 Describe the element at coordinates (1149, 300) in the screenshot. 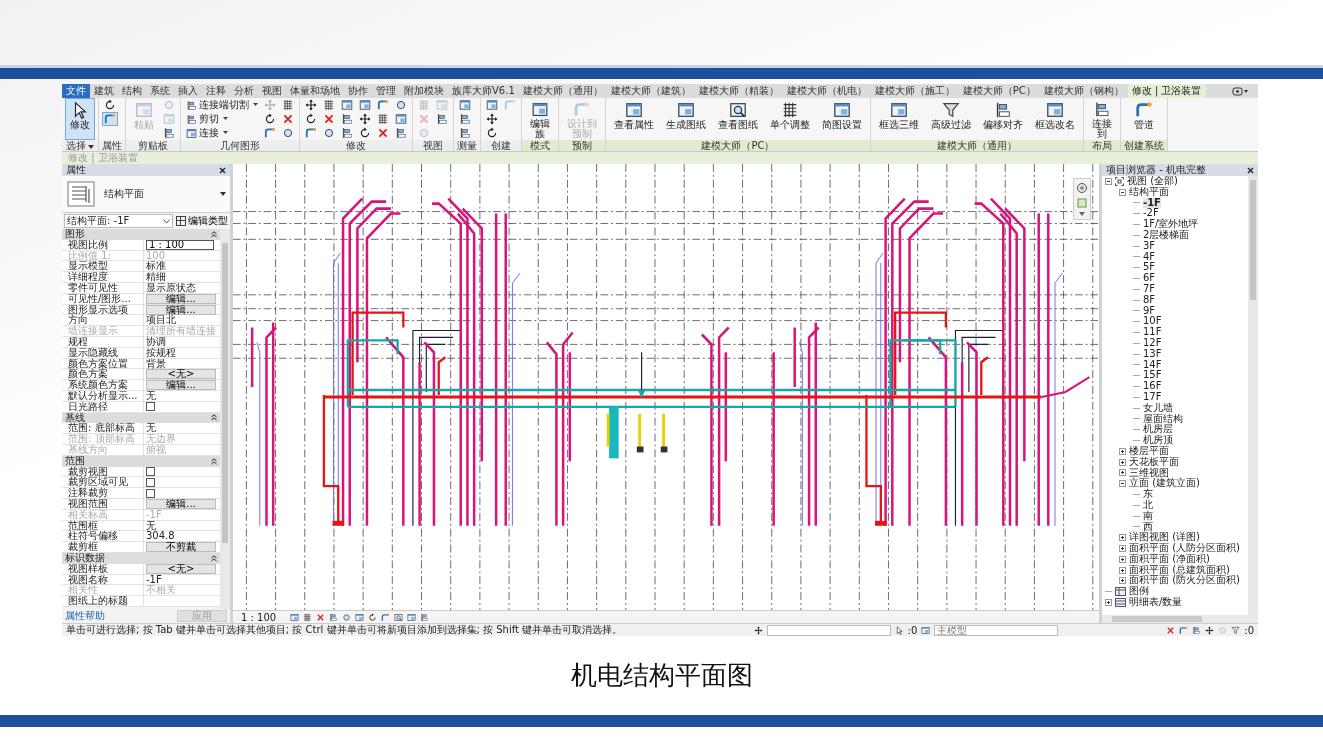

I see `tree-item: 8F` at that location.